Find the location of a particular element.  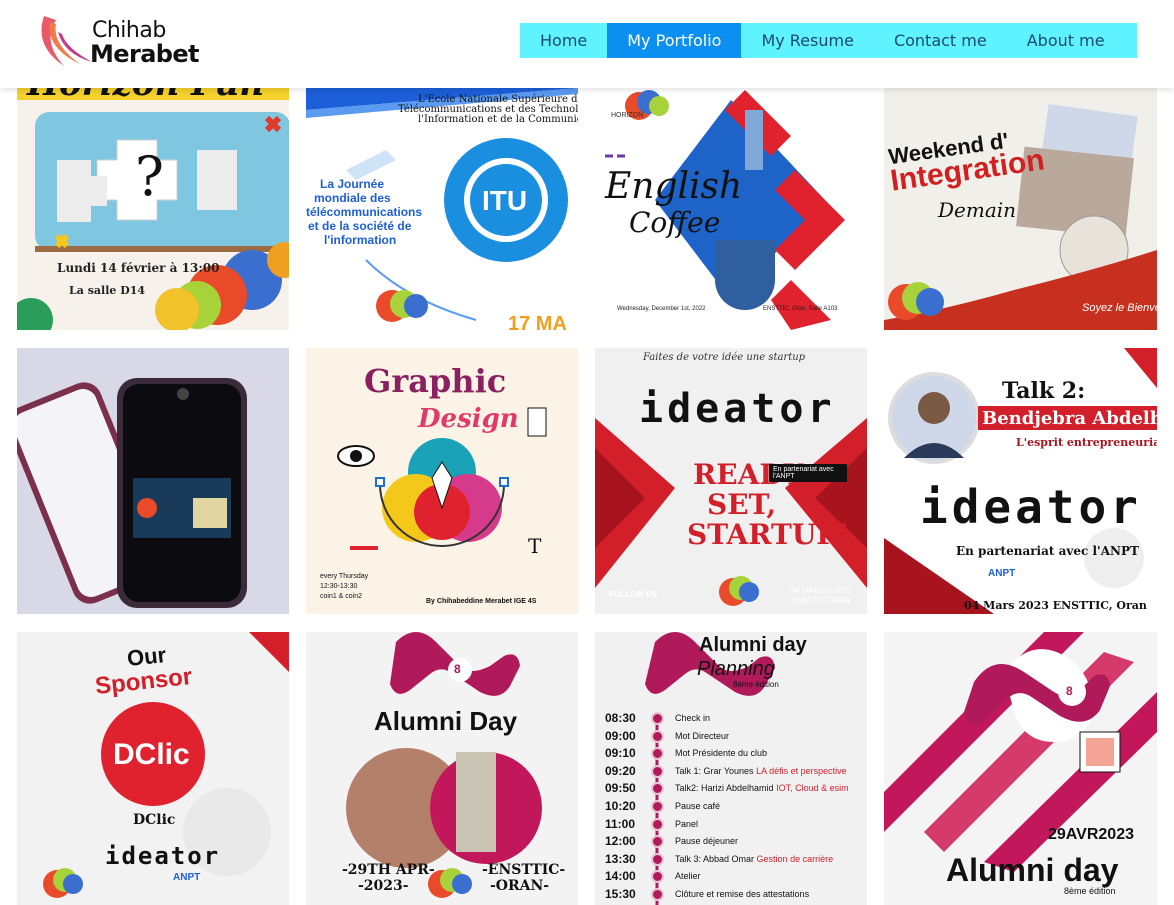

schedule-row: 15:30 Clôture et remise des attestations is located at coordinates (731, 894).